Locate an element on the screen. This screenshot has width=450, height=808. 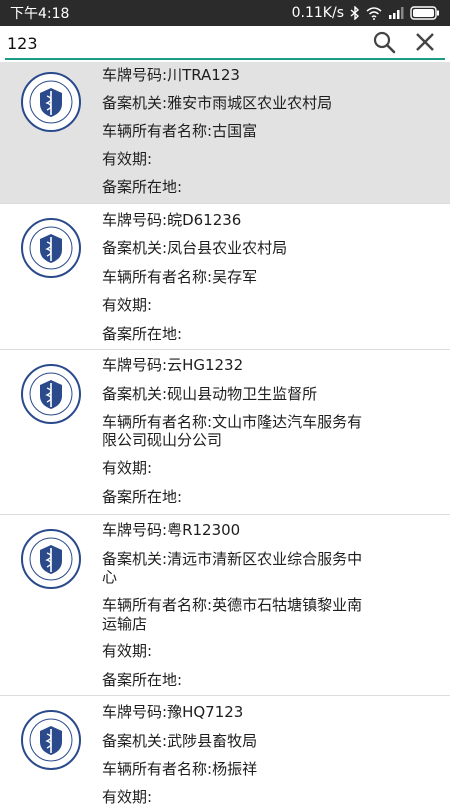
battery-icon is located at coordinates (425, 13).